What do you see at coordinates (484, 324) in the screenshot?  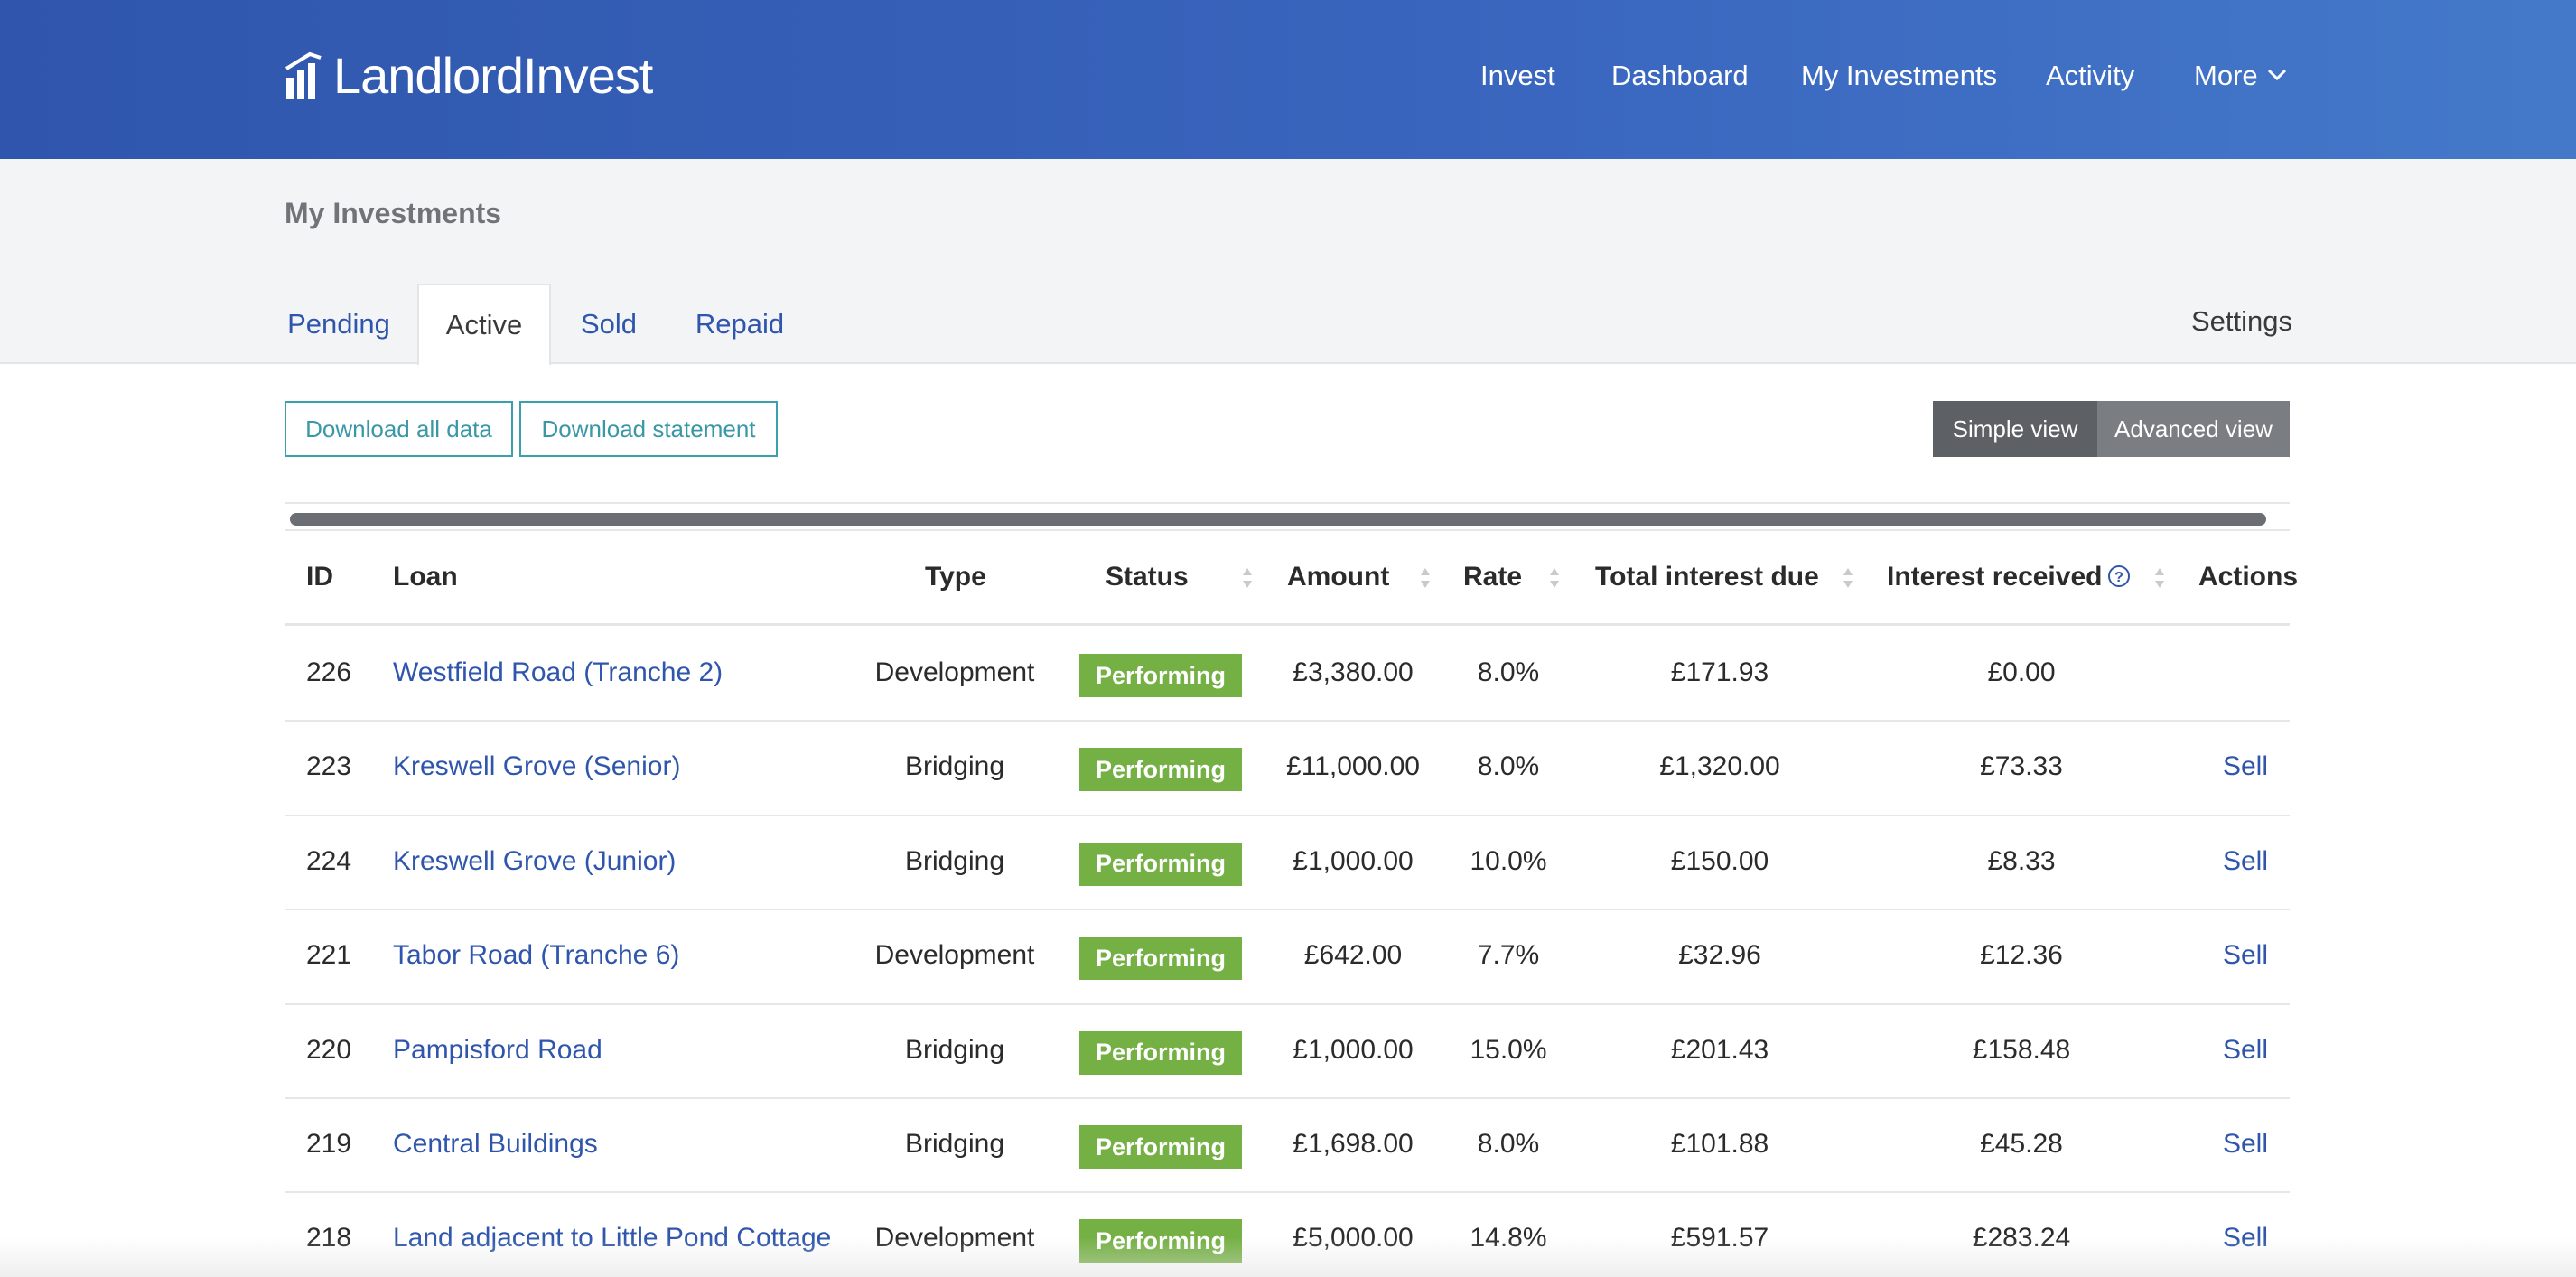 I see `tab-active: Active` at bounding box center [484, 324].